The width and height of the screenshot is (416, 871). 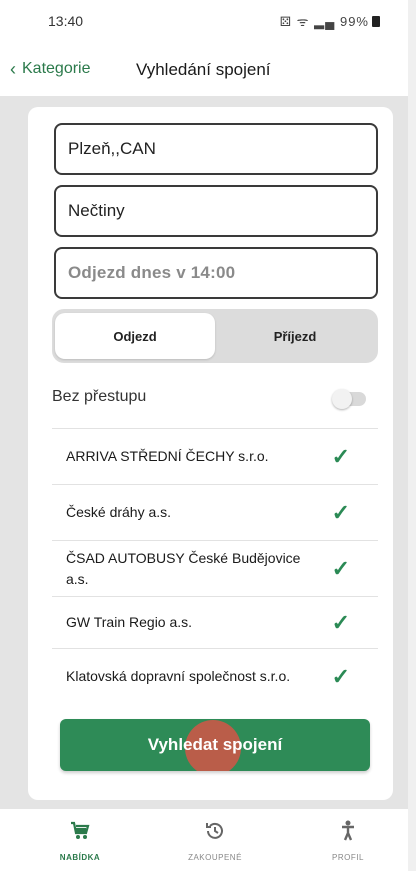 I want to click on carrier-name: ARRIVA STŘEDNÍ ČECHY s.r.o., so click(x=167, y=456).